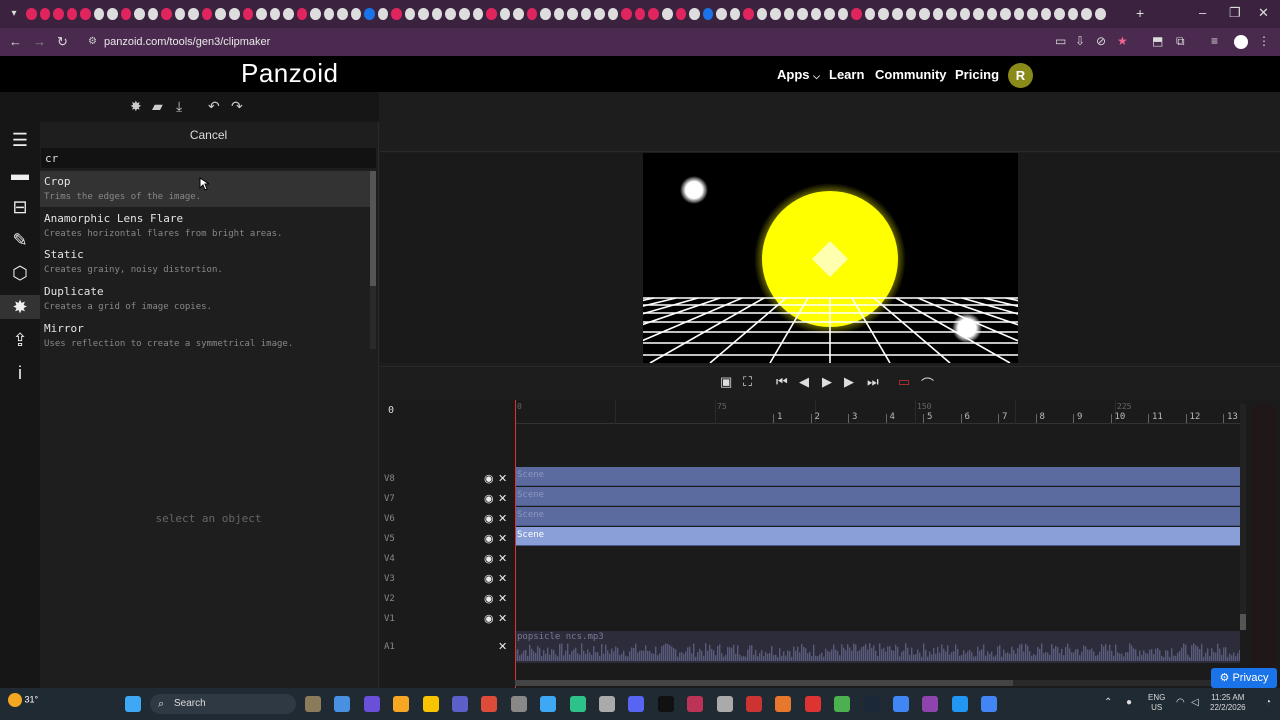 This screenshot has width=1280, height=720. What do you see at coordinates (877, 536) in the screenshot?
I see `scene-clip: Scene` at bounding box center [877, 536].